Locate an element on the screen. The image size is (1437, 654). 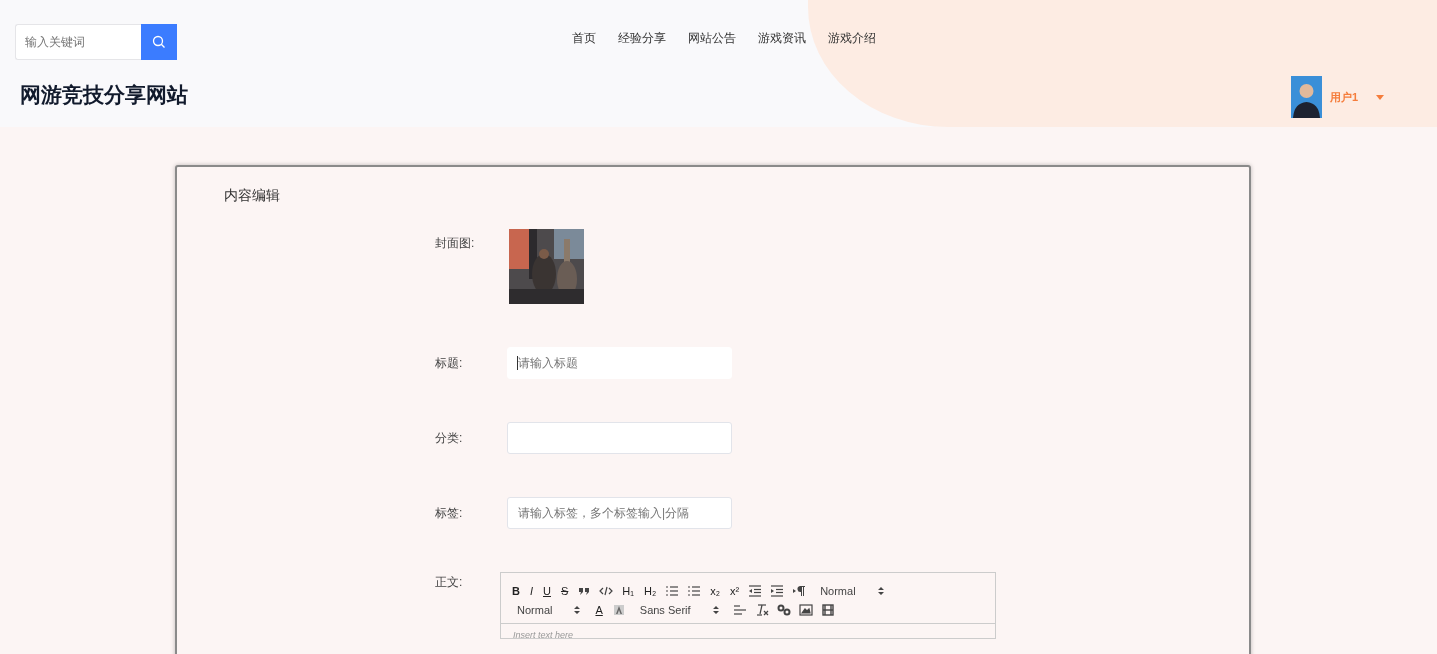
search-button is located at coordinates (159, 42).